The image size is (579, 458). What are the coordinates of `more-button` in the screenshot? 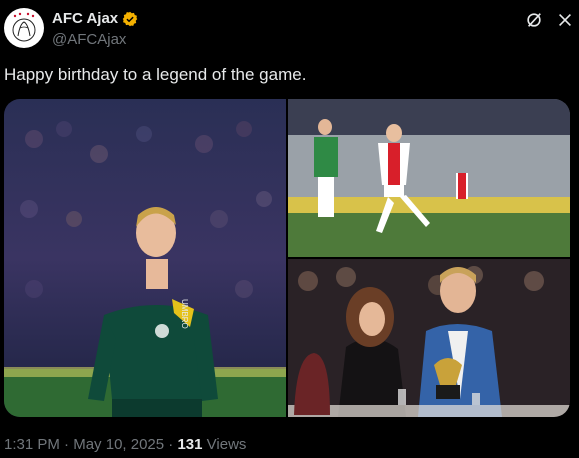 It's located at (565, 20).